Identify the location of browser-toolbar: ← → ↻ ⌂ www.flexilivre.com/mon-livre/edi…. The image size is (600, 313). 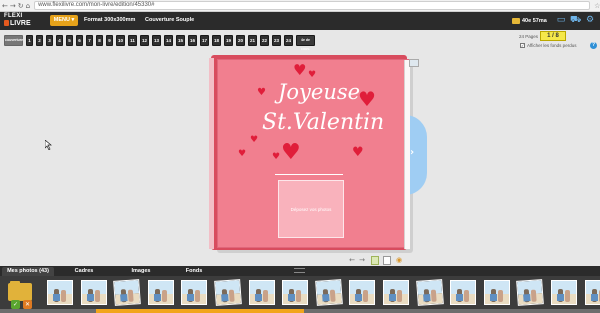
(300, 6).